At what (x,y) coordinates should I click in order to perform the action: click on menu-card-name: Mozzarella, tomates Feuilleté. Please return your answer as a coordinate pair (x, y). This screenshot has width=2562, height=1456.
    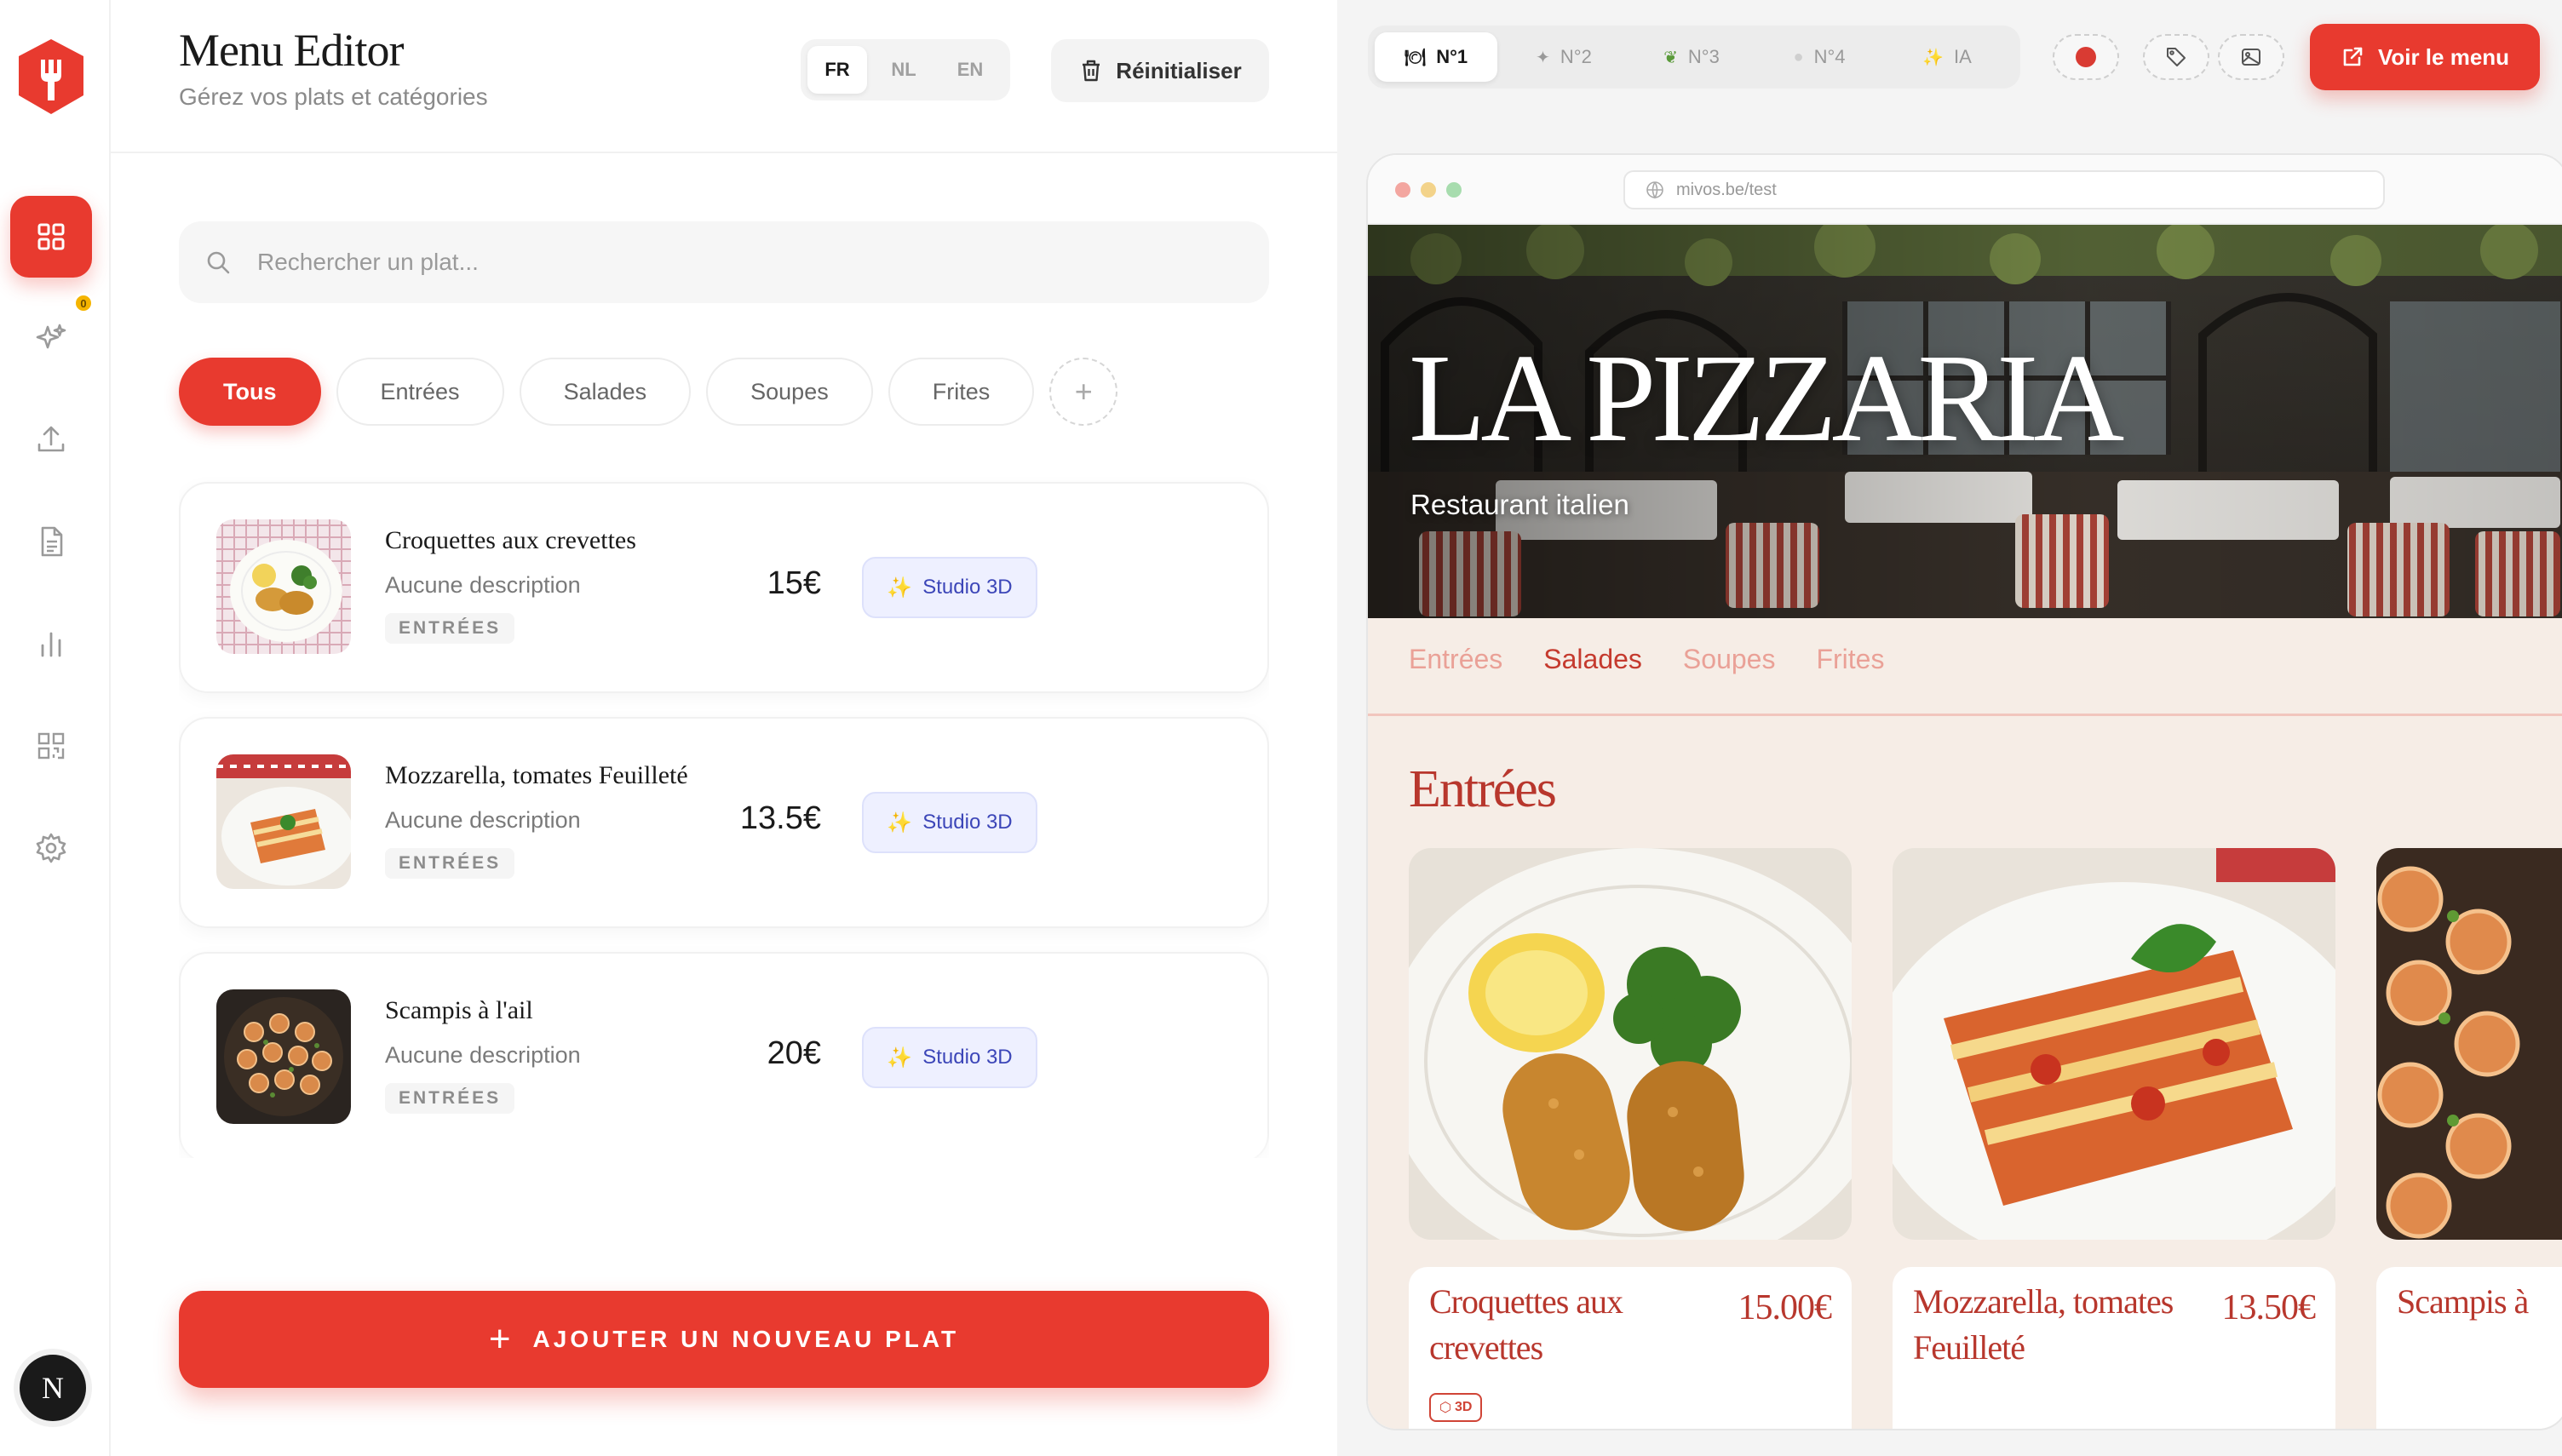
    Looking at the image, I should click on (2043, 1324).